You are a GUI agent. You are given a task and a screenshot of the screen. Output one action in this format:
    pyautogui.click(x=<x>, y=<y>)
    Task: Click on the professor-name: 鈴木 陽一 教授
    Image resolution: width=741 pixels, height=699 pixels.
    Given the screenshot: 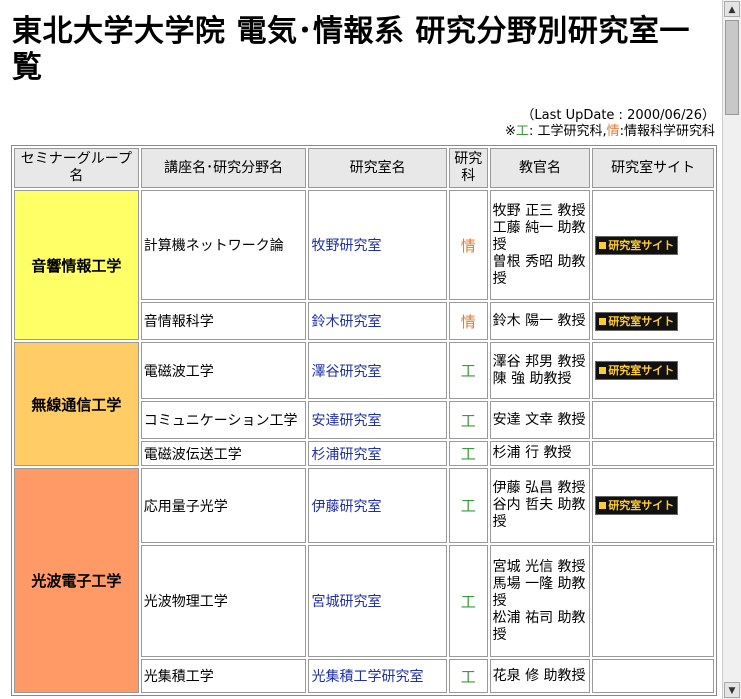 What is the action you would take?
    pyautogui.click(x=539, y=320)
    